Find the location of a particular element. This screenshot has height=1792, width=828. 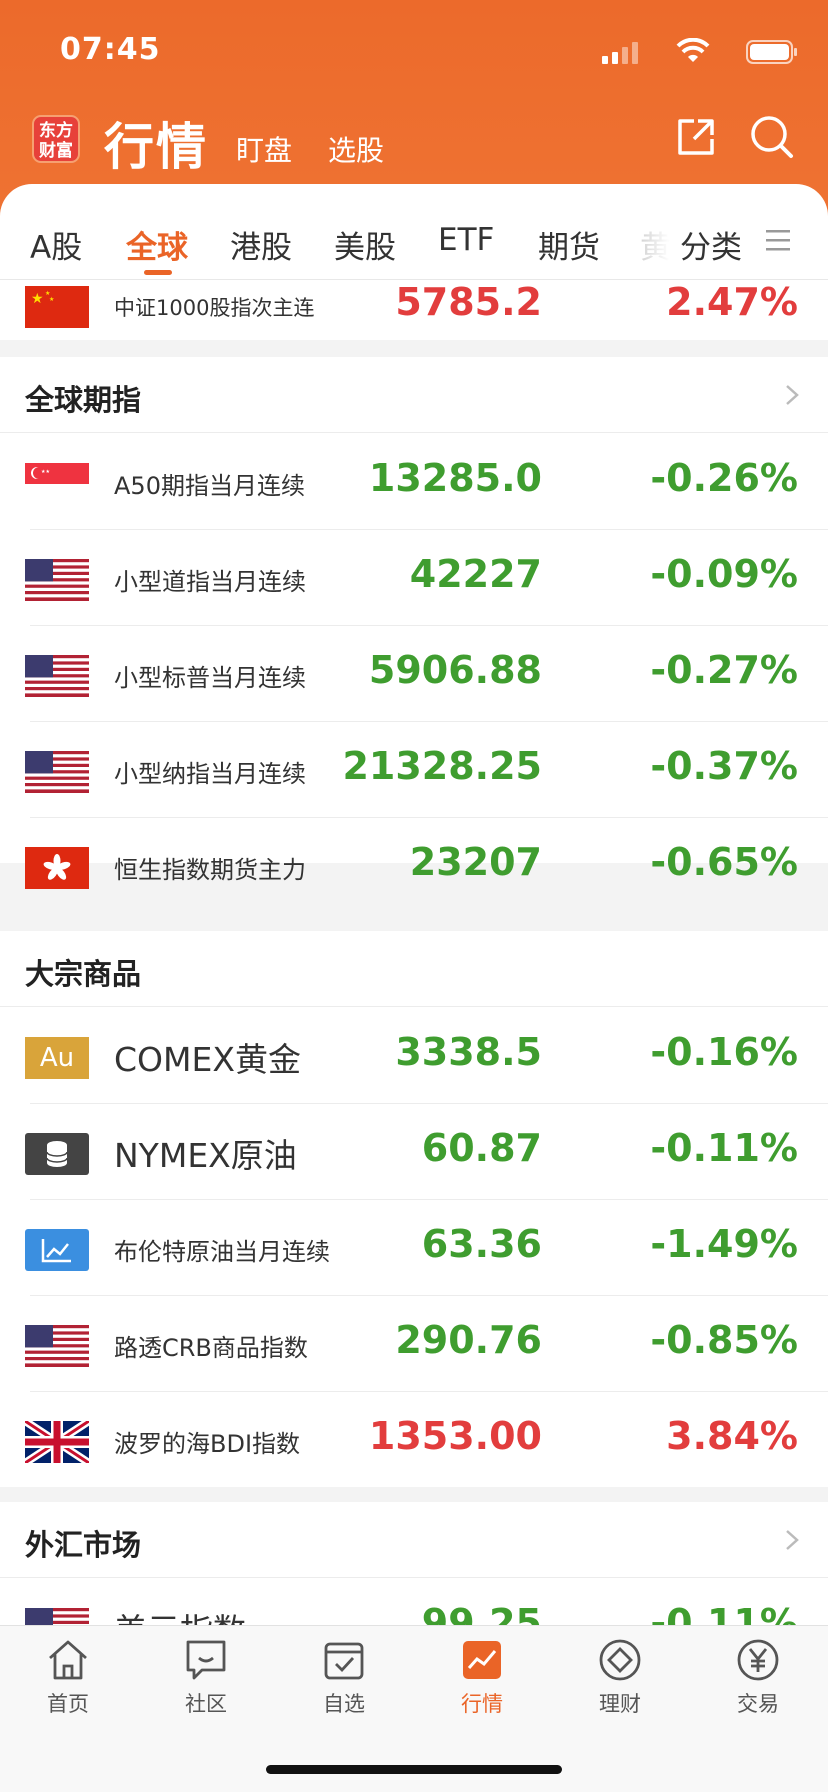

instrument-price: 290.76 is located at coordinates (468, 1340).